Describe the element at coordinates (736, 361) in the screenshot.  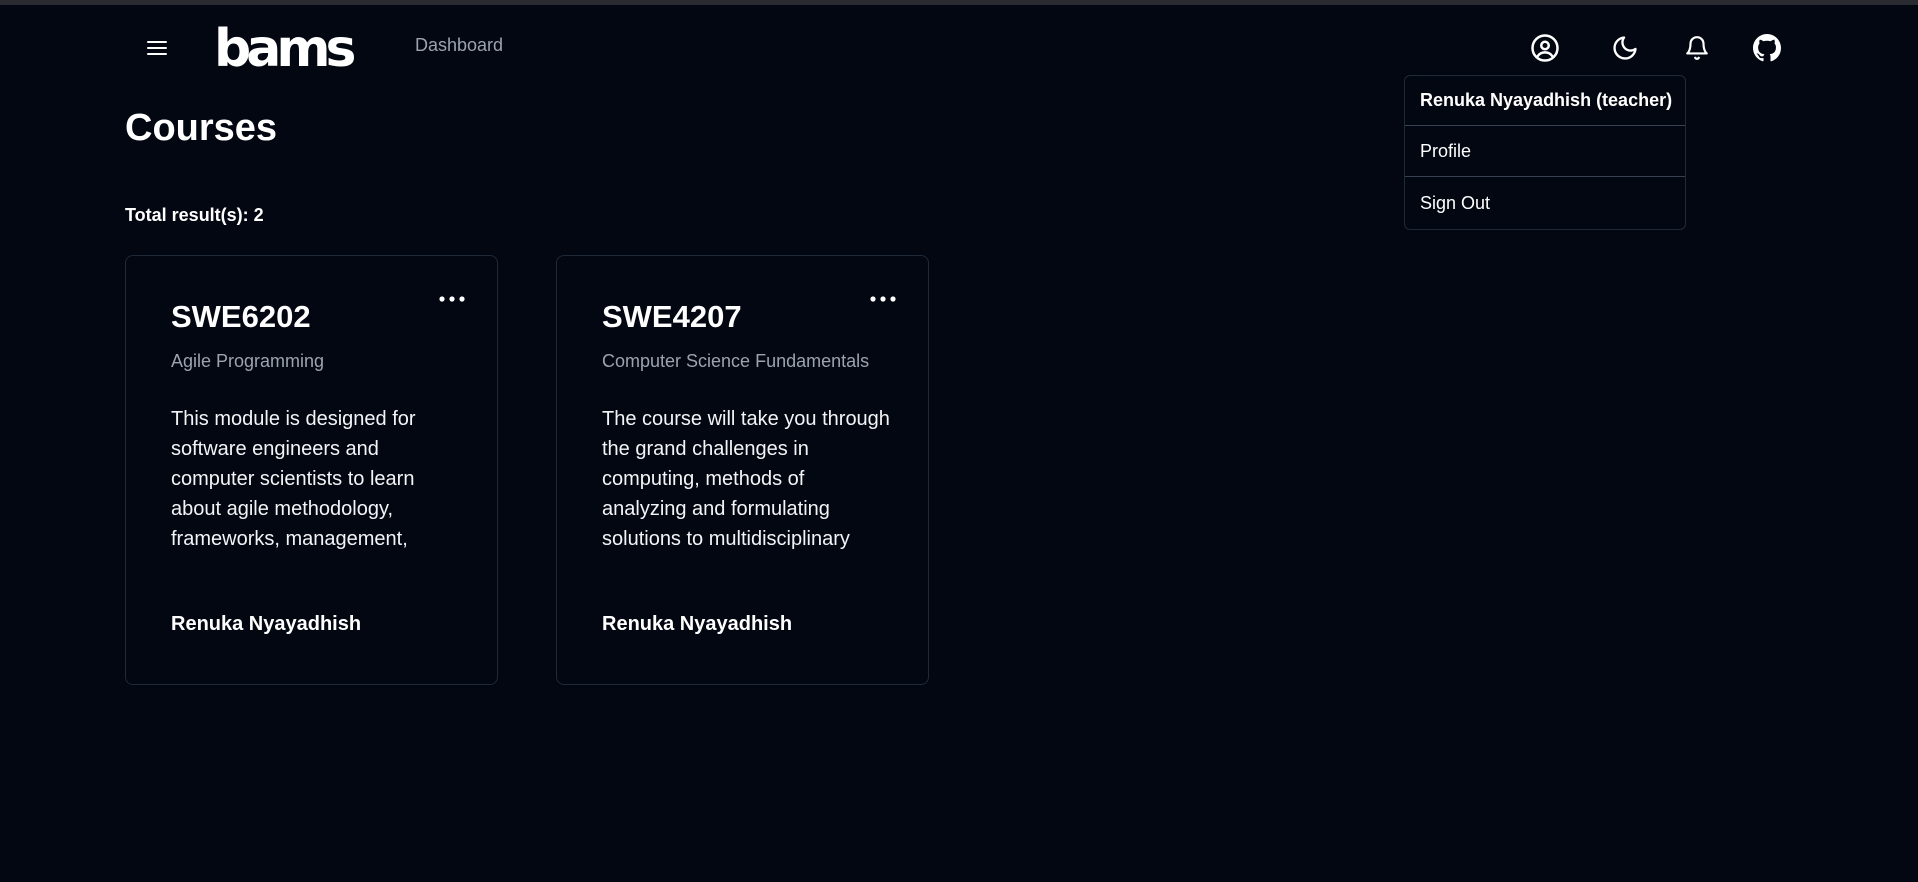
I see `course-name: Computer Science Fundamentals` at that location.